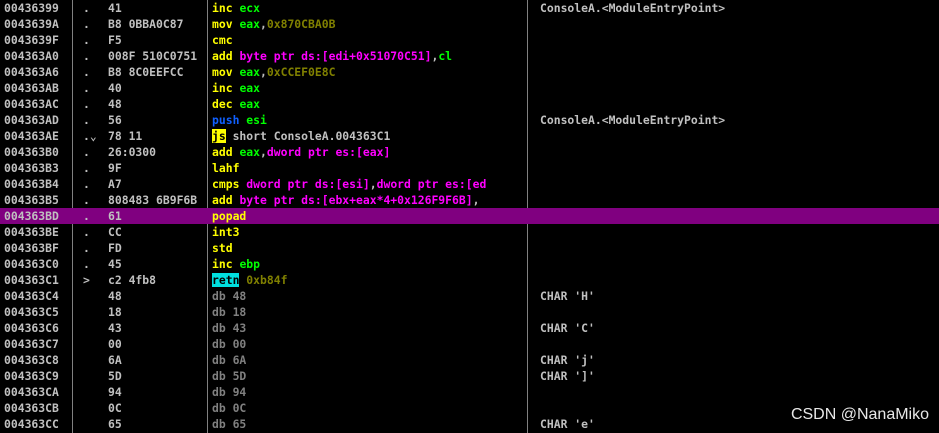 The height and width of the screenshot is (433, 939). Describe the element at coordinates (469, 104) in the screenshot. I see `disassembly-row: 004363AC. 48 dec eax` at that location.